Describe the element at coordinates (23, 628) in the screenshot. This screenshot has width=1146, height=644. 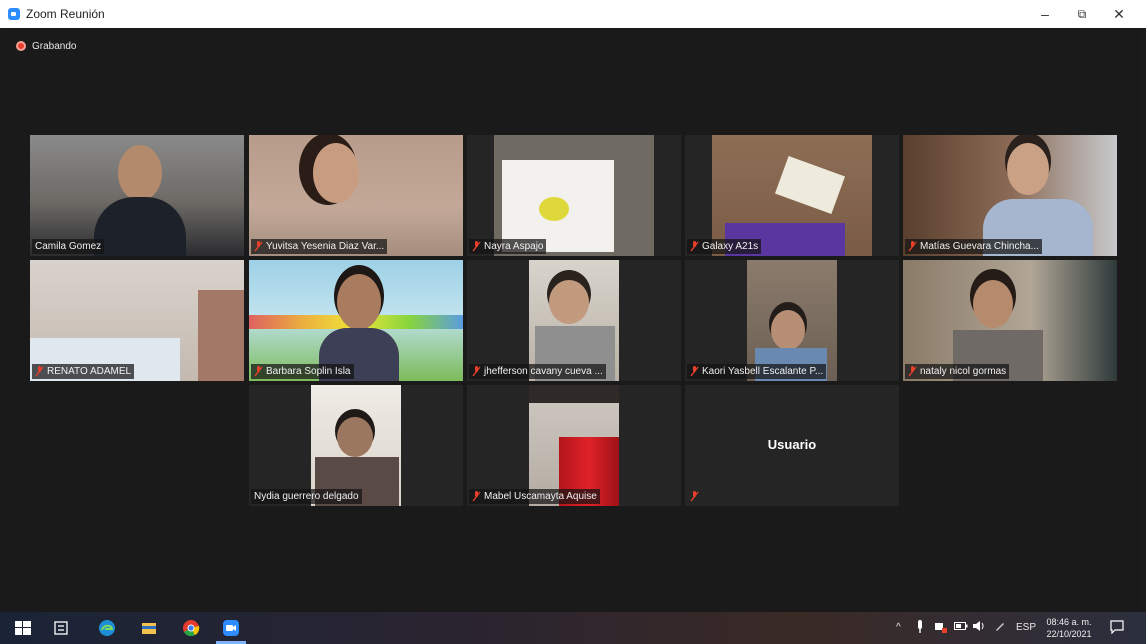
I see `windows-start-icon` at that location.